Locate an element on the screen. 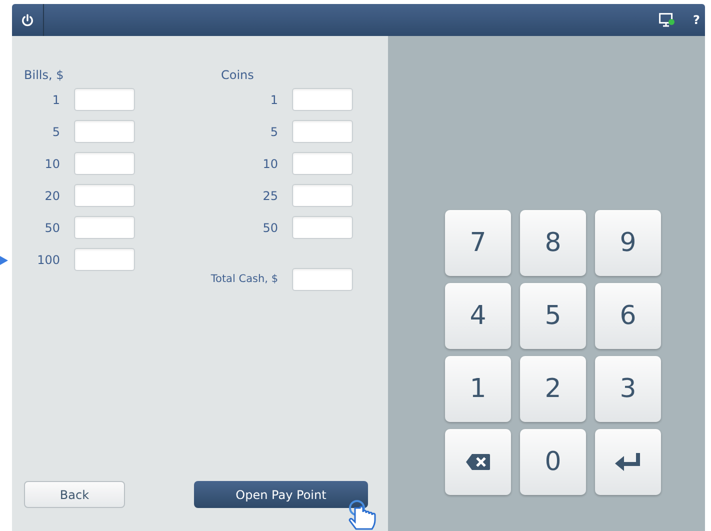 This screenshot has width=711, height=531. coins-heading: Coins is located at coordinates (238, 74).